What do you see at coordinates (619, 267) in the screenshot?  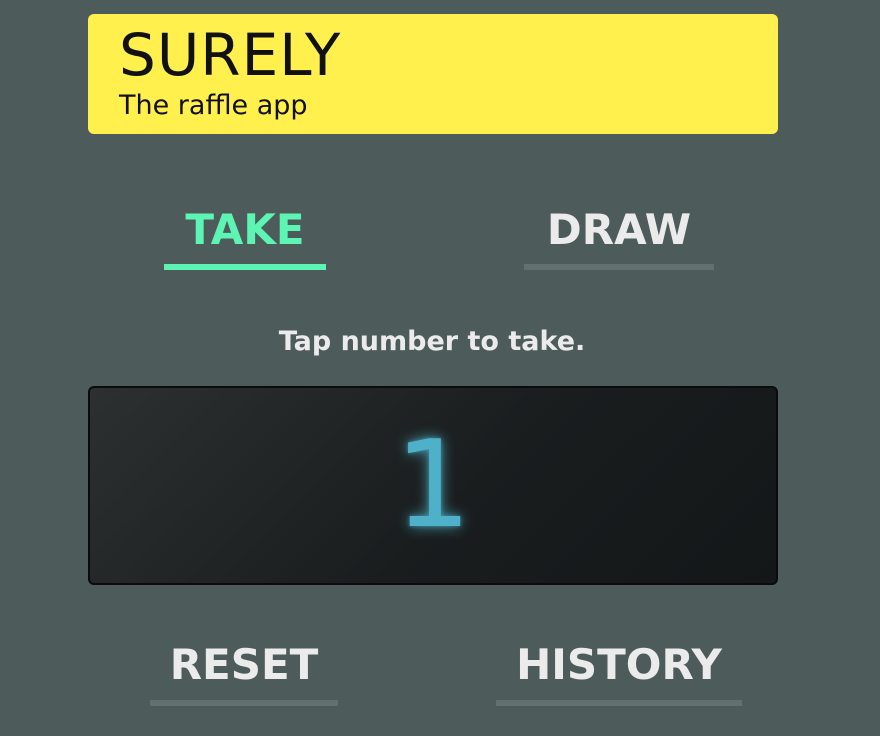 I see `tab-draw-underline` at bounding box center [619, 267].